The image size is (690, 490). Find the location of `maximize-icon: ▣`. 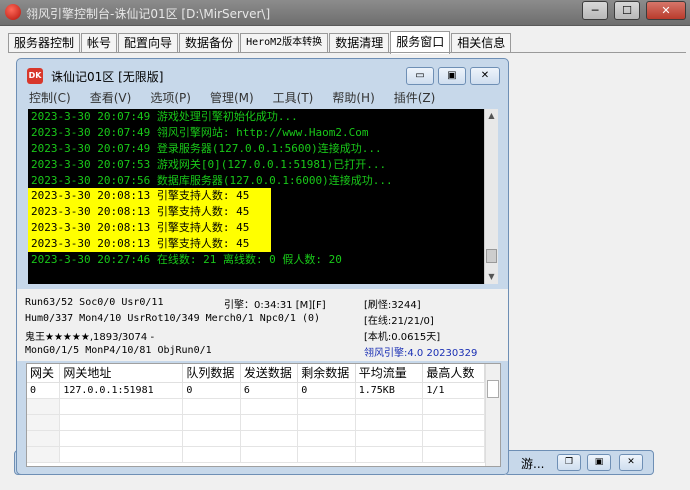

maximize-icon: ▣ is located at coordinates (599, 462).